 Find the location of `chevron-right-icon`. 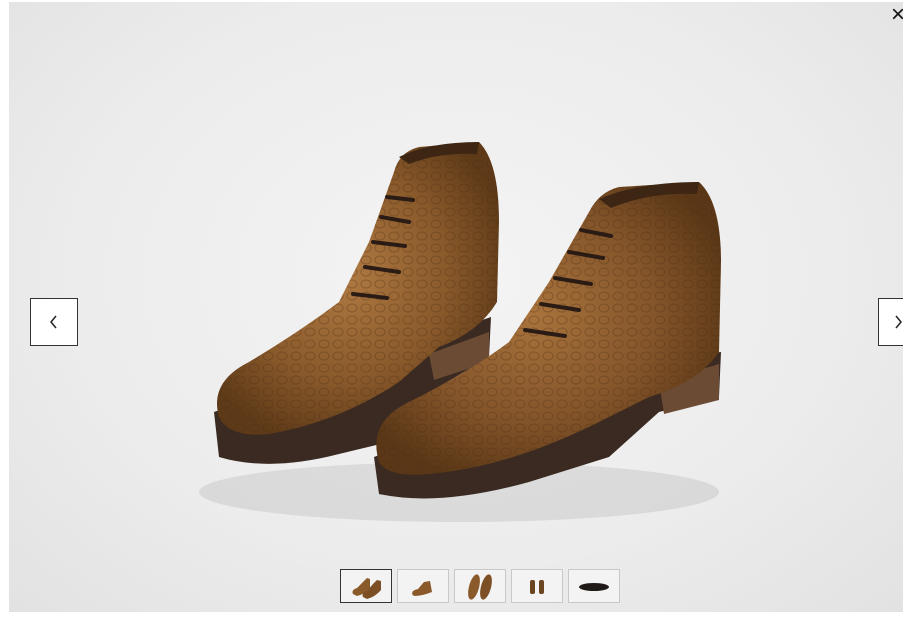

chevron-right-icon is located at coordinates (898, 322).